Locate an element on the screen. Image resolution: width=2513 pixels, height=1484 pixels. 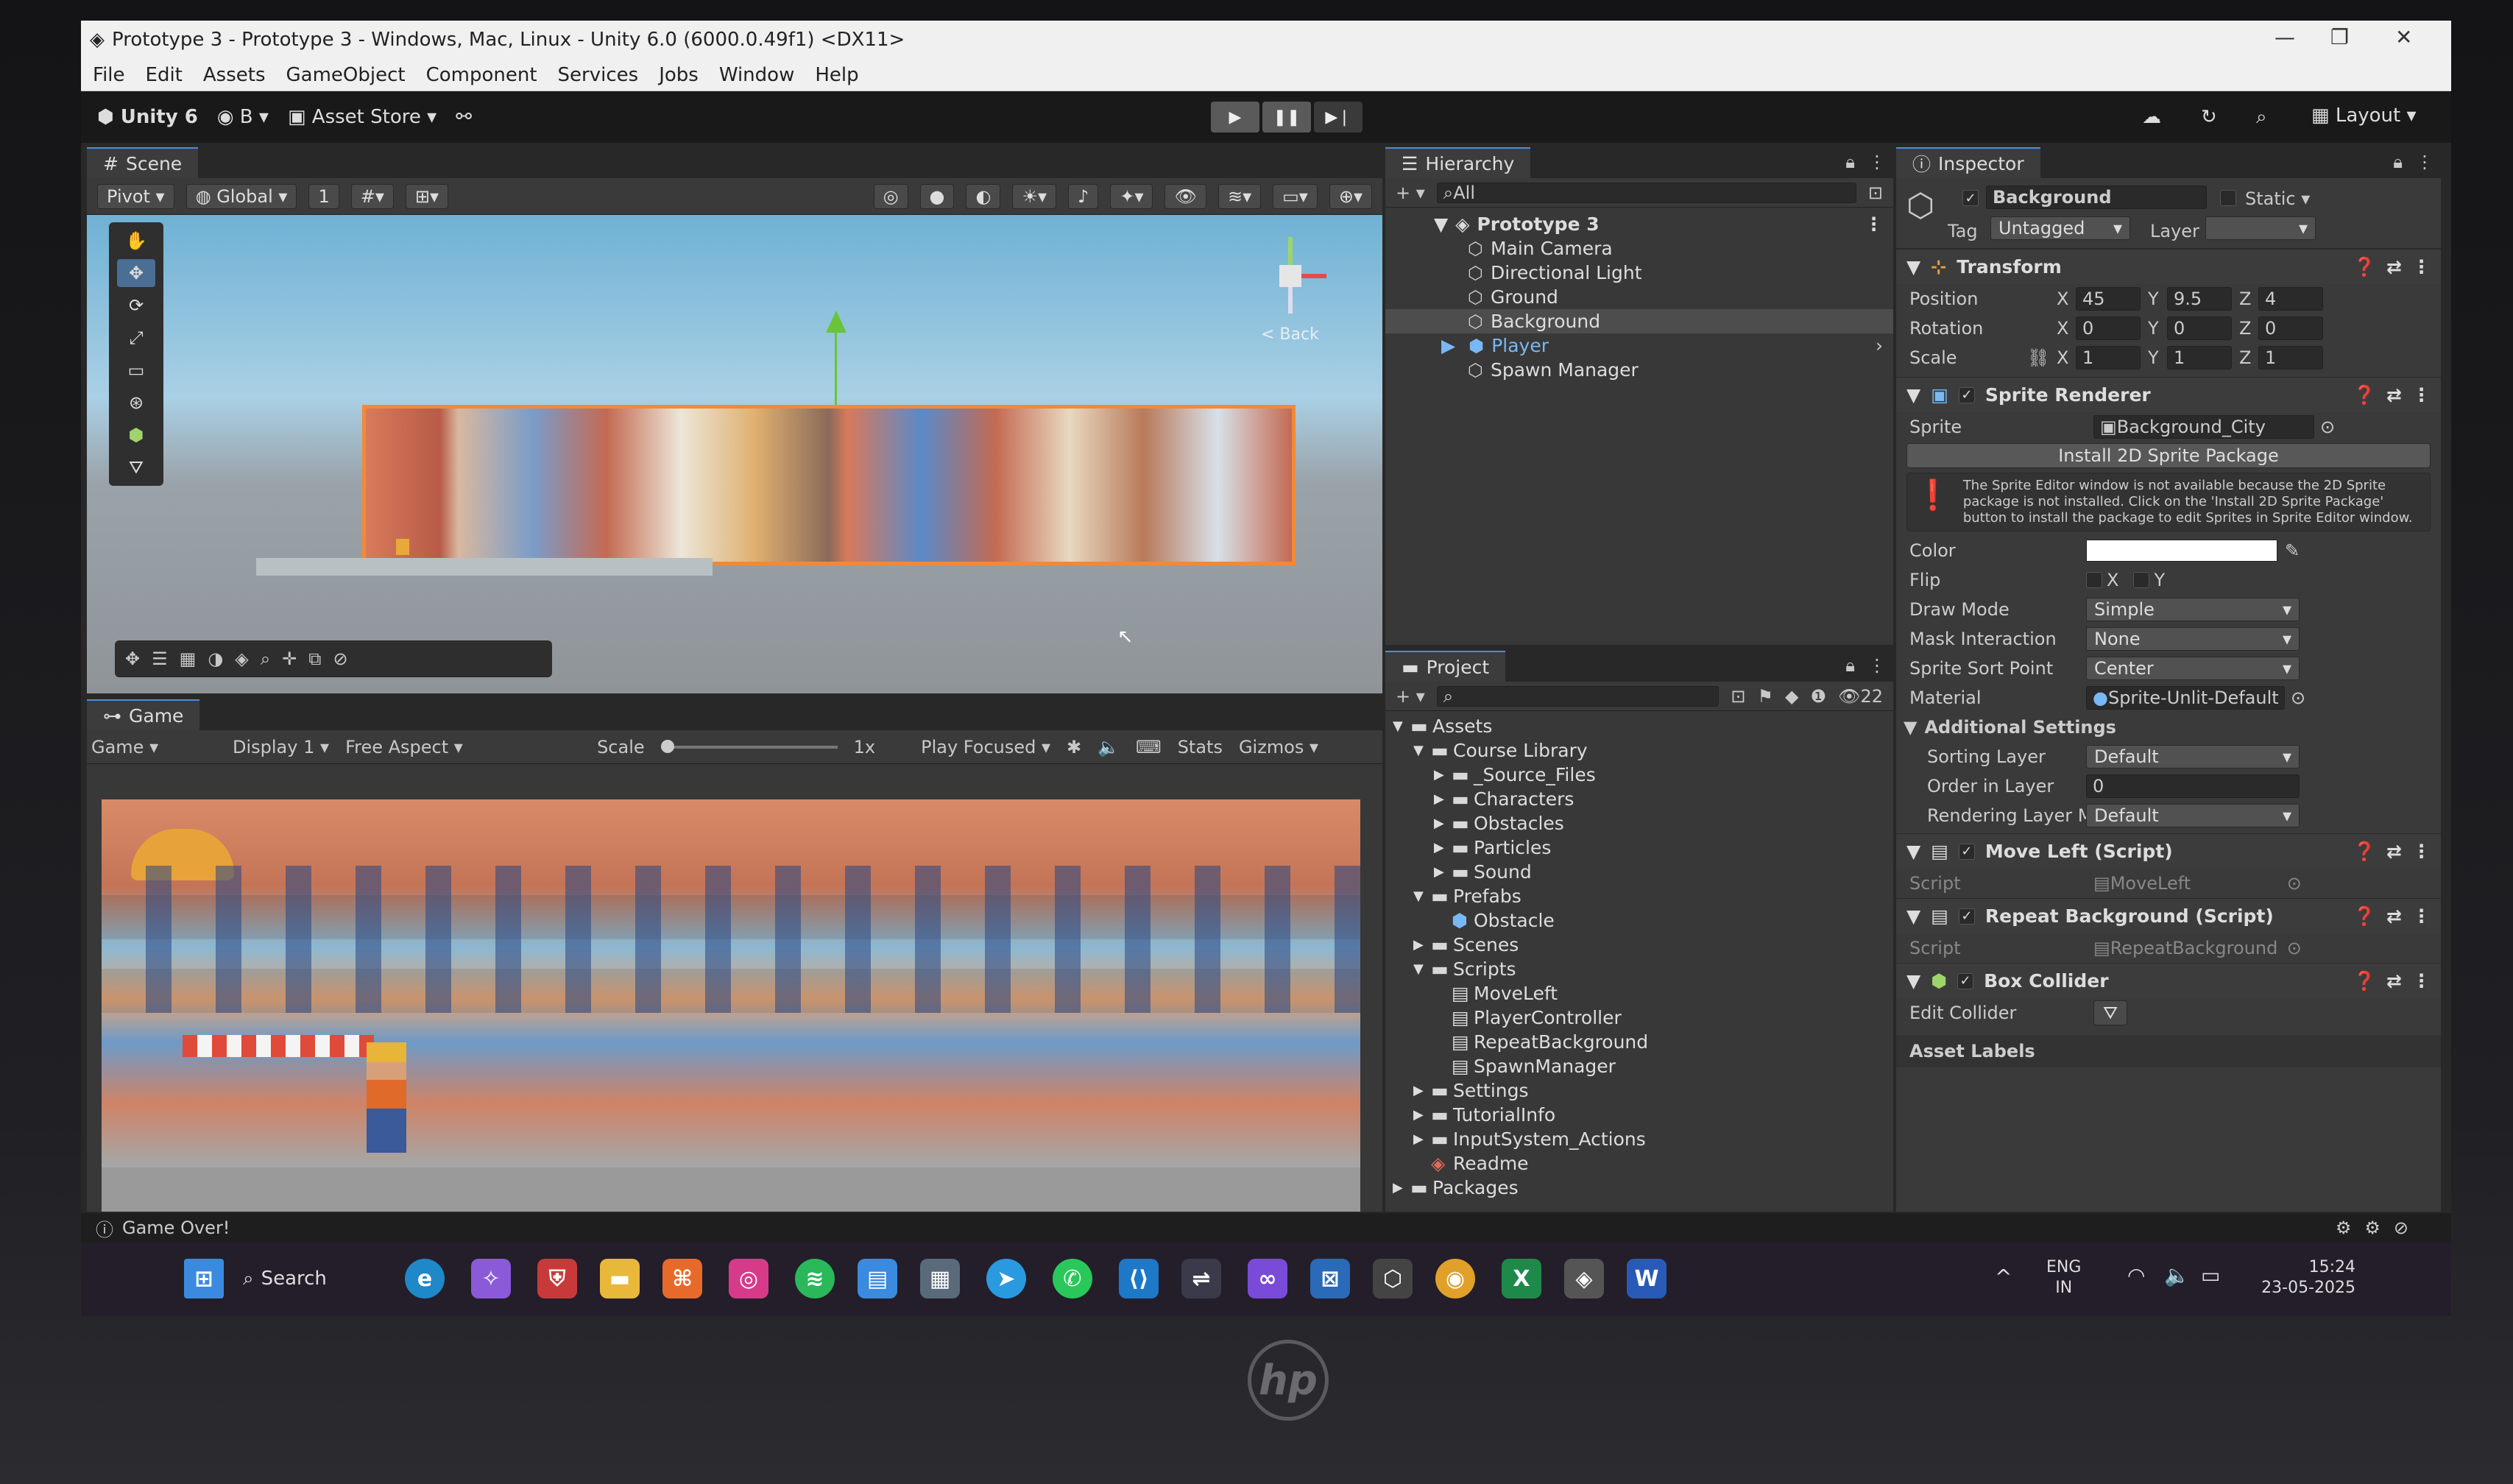
static-checkbox is located at coordinates (2228, 198).